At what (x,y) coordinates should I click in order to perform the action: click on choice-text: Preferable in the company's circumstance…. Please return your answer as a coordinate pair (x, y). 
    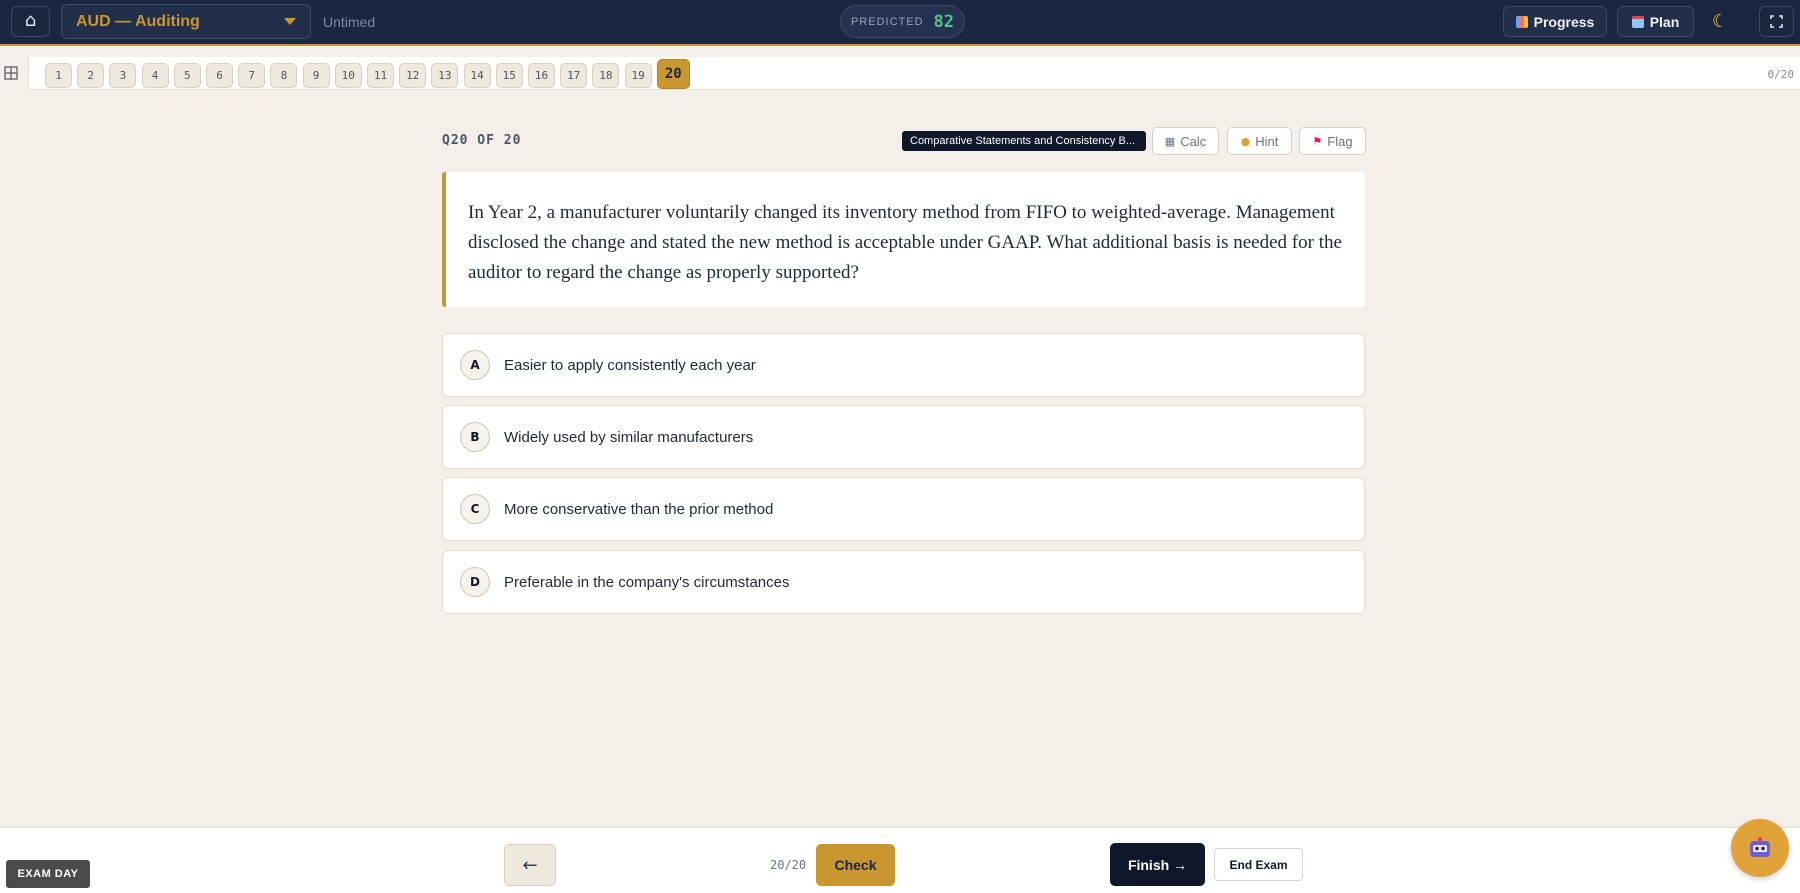
    Looking at the image, I should click on (647, 582).